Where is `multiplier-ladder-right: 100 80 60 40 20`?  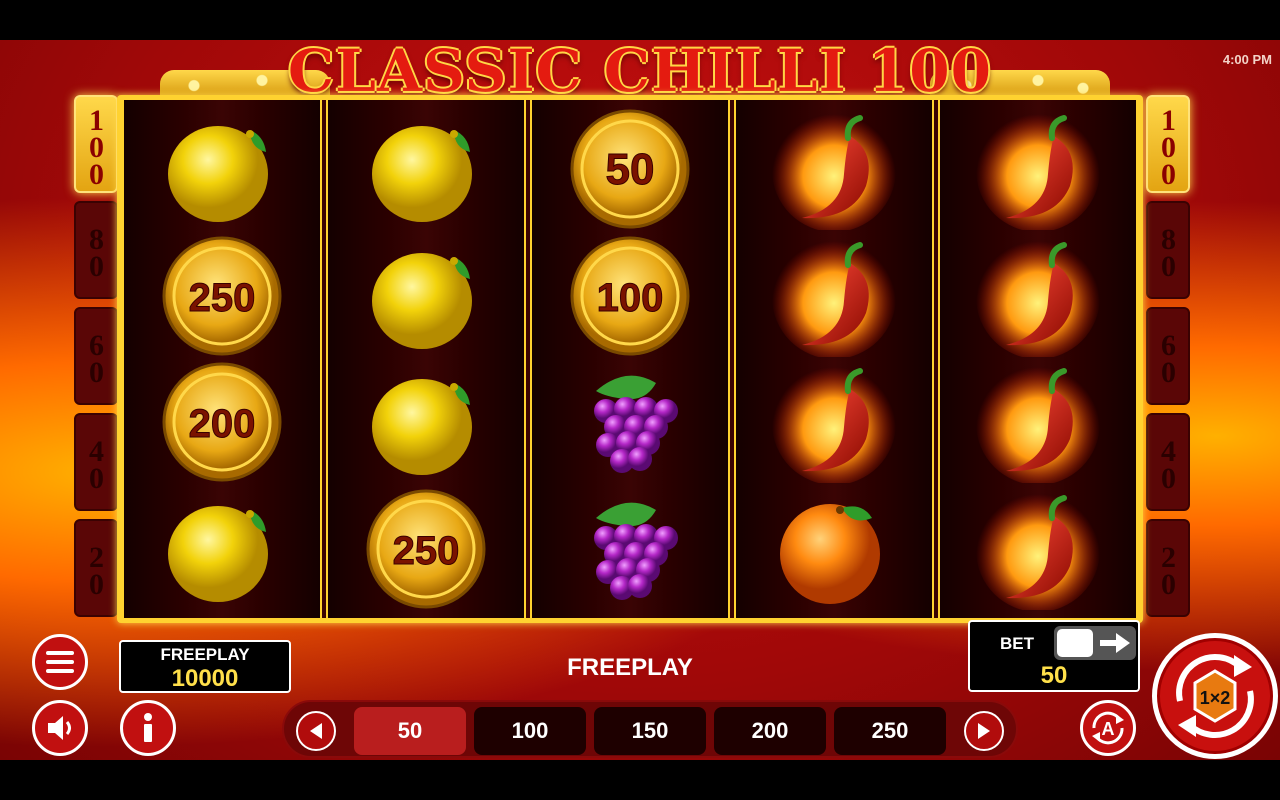
multiplier-ladder-right: 100 80 60 40 20 is located at coordinates (1168, 360).